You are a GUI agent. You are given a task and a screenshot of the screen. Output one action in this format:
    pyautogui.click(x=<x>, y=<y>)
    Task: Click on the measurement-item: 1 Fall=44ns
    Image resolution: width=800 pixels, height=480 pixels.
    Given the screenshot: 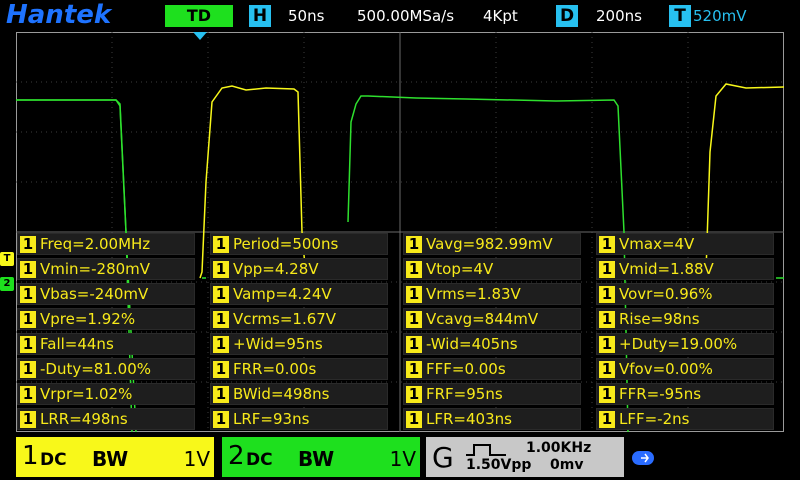 What is the action you would take?
    pyautogui.click(x=106, y=344)
    